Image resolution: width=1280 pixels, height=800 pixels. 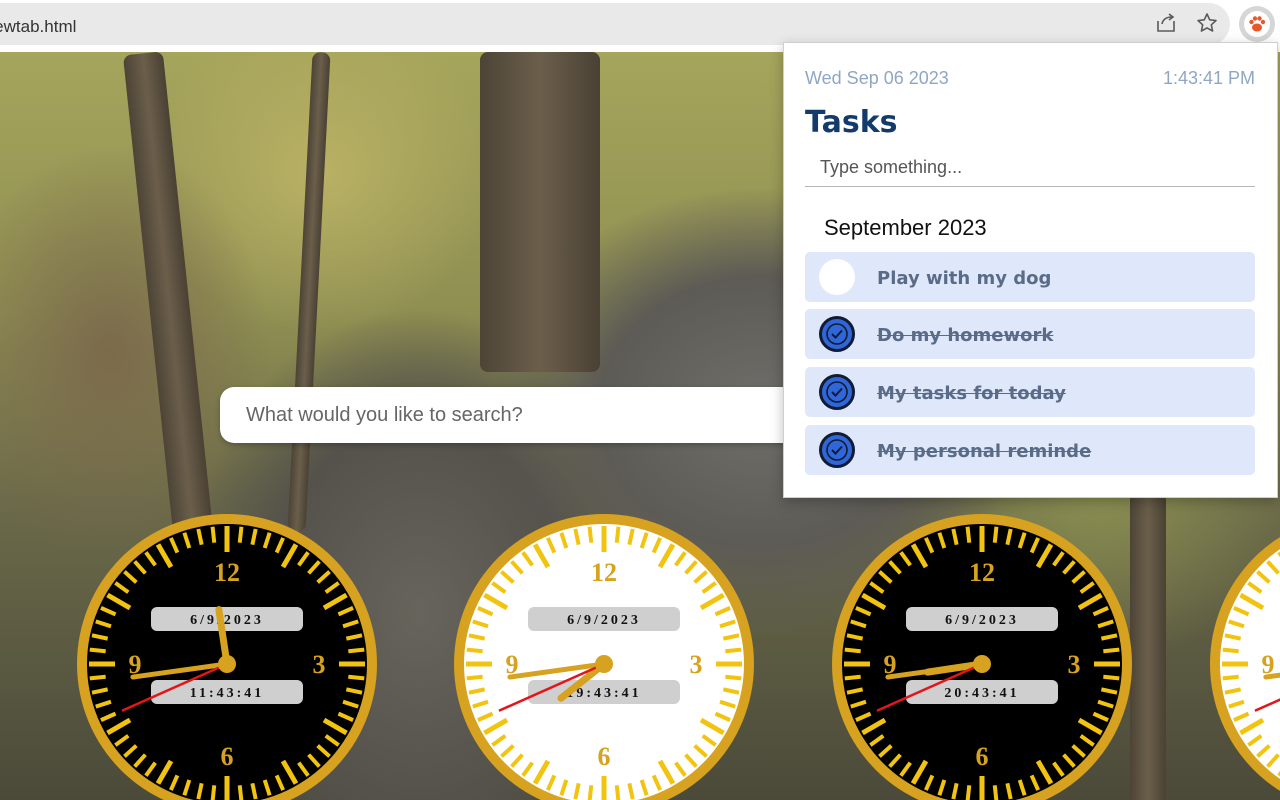 I want to click on task-checkbox, so click(x=837, y=277).